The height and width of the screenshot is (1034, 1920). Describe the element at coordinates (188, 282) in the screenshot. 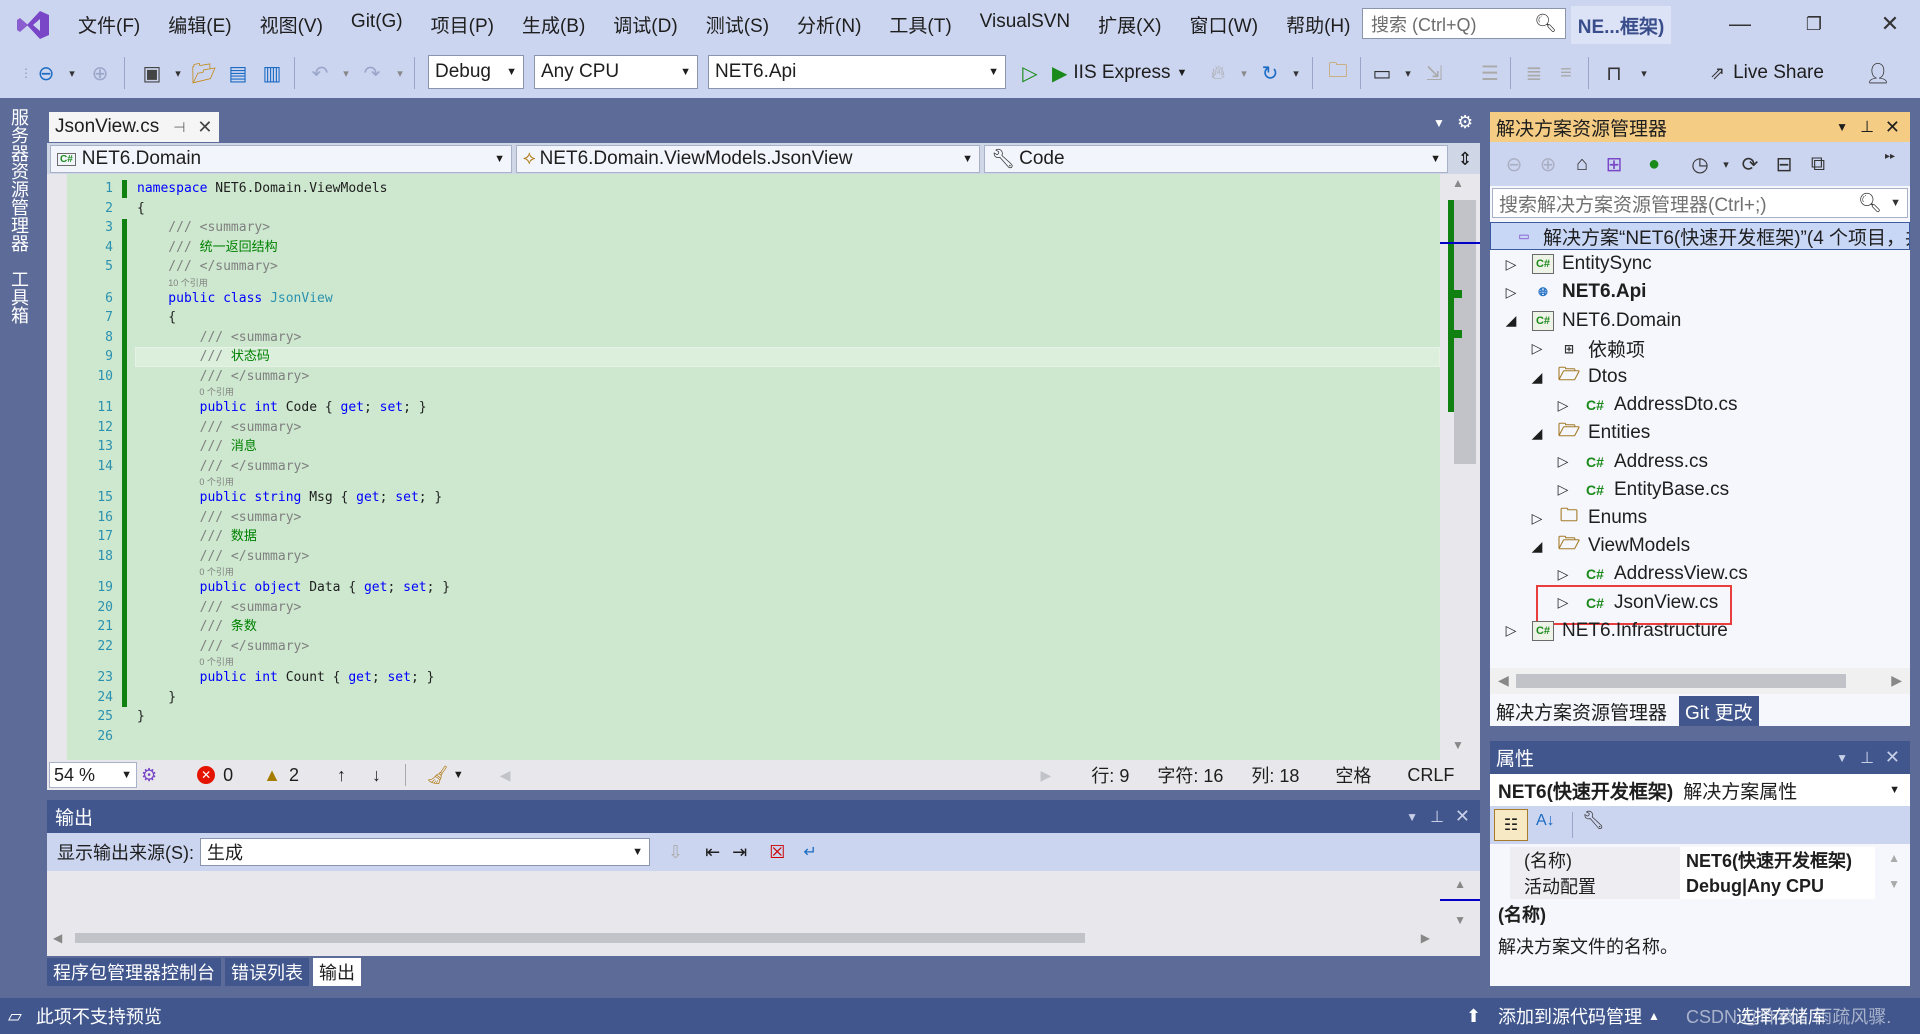

I see `code-lens-references: 10 个引用` at that location.